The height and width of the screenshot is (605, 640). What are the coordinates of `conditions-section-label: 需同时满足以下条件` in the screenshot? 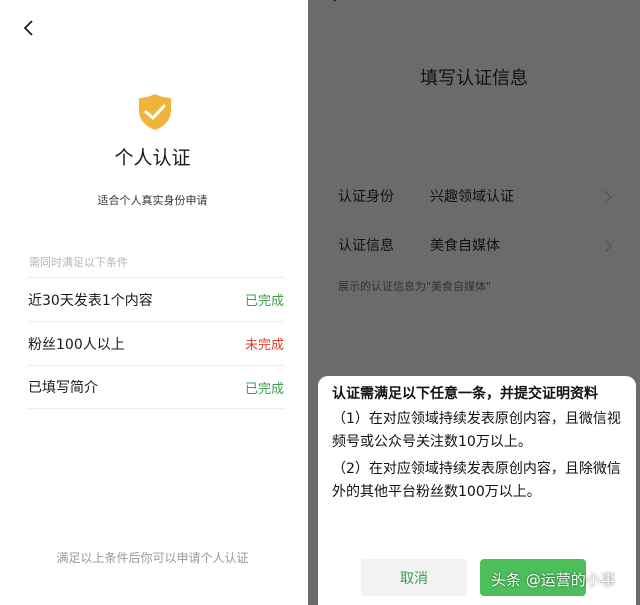 It's located at (78, 262).